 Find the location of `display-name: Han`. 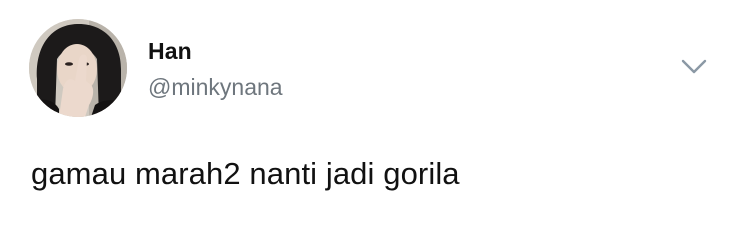

display-name: Han is located at coordinates (170, 51).